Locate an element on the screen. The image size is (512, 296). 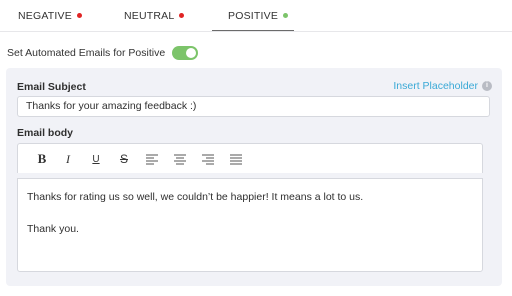
email-body-paragraph: Thank you. is located at coordinates (53, 229).